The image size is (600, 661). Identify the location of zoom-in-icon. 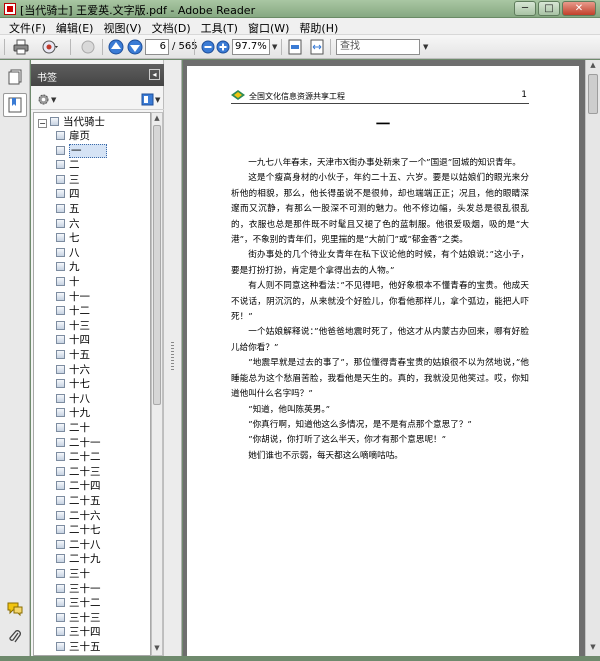
(223, 47).